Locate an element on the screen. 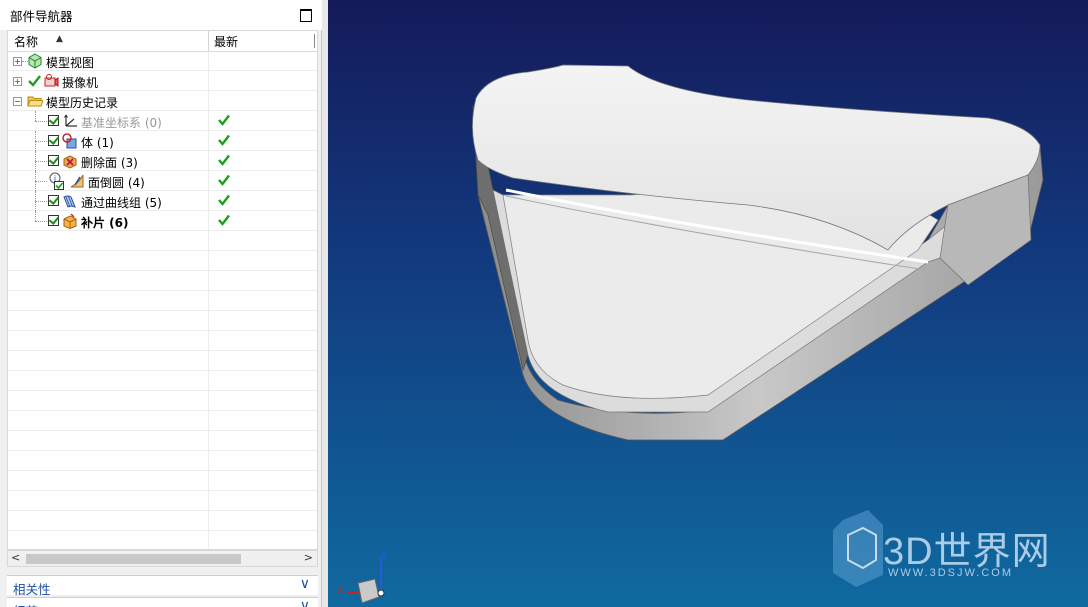  tree-row-feature: 通过曲线组 (5) is located at coordinates (162, 201).